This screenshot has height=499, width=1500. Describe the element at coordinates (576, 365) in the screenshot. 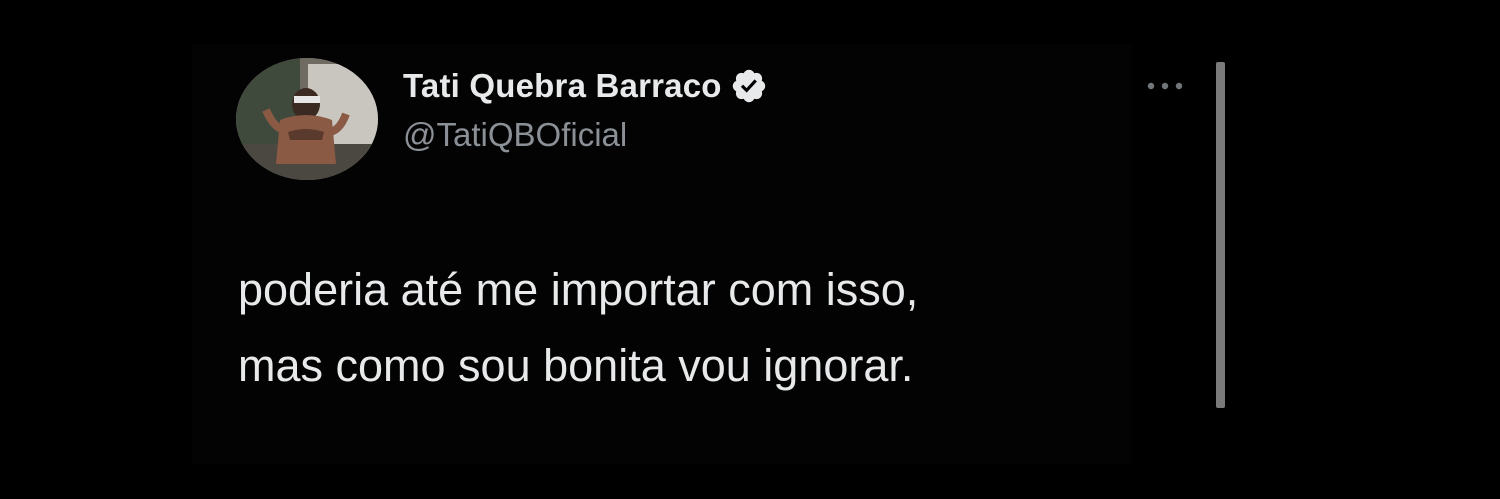

I see `tweet-text-line: mas como sou bonita vou ignorar.` at that location.